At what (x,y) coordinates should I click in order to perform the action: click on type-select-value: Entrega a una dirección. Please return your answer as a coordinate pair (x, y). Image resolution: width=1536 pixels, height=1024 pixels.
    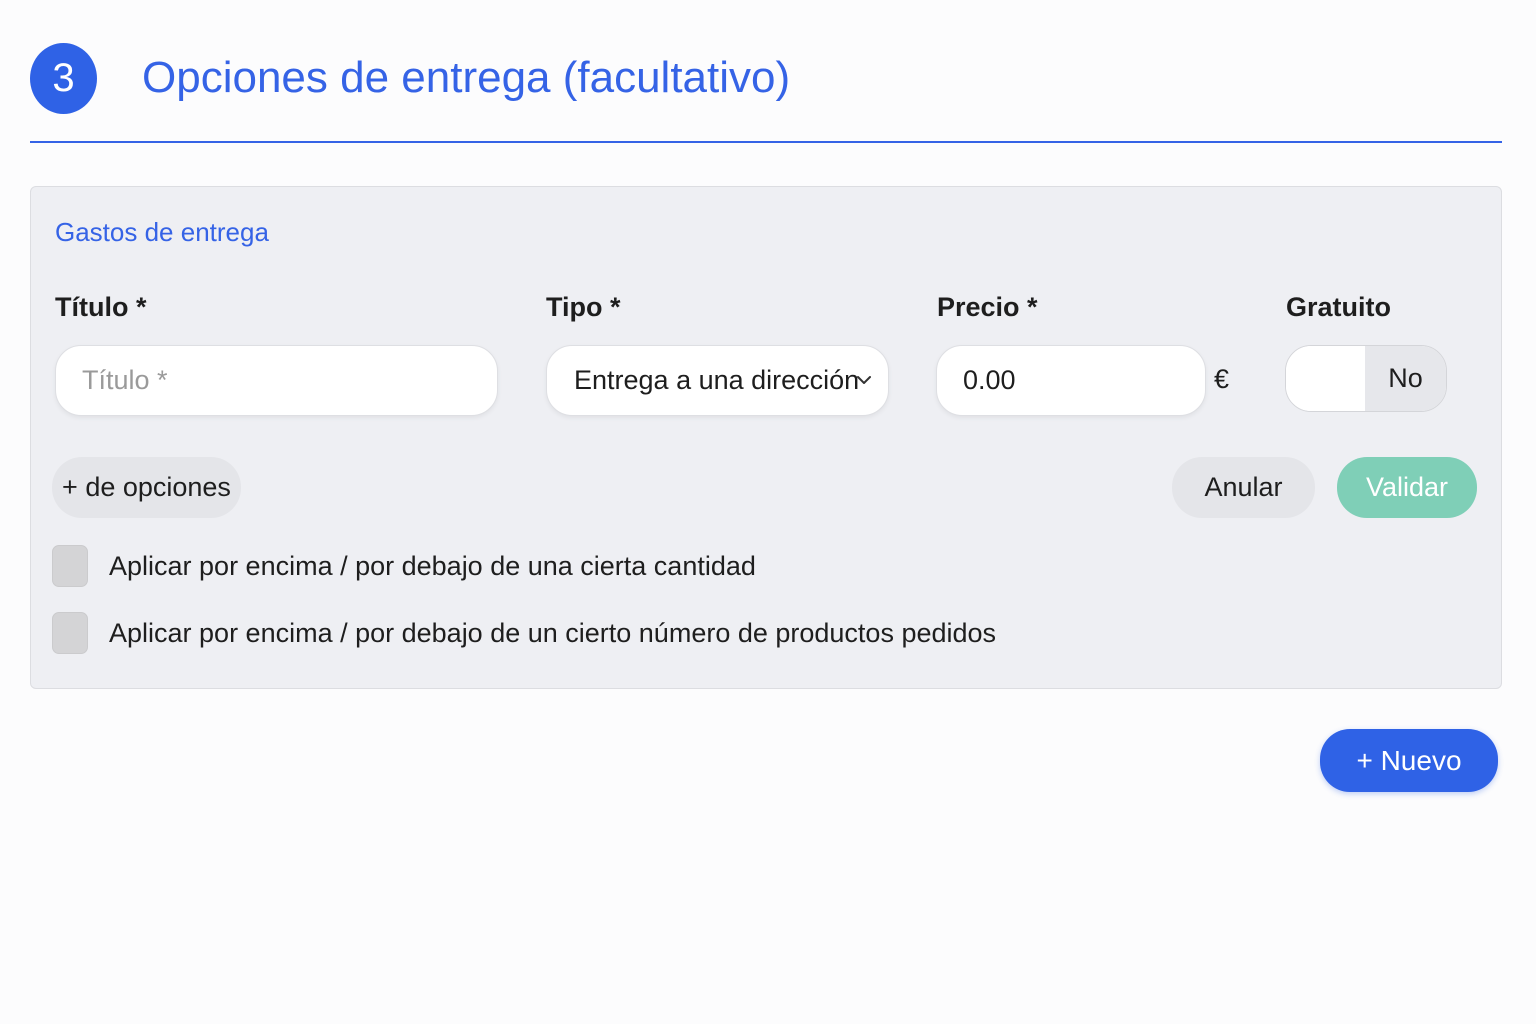
    Looking at the image, I should click on (717, 380).